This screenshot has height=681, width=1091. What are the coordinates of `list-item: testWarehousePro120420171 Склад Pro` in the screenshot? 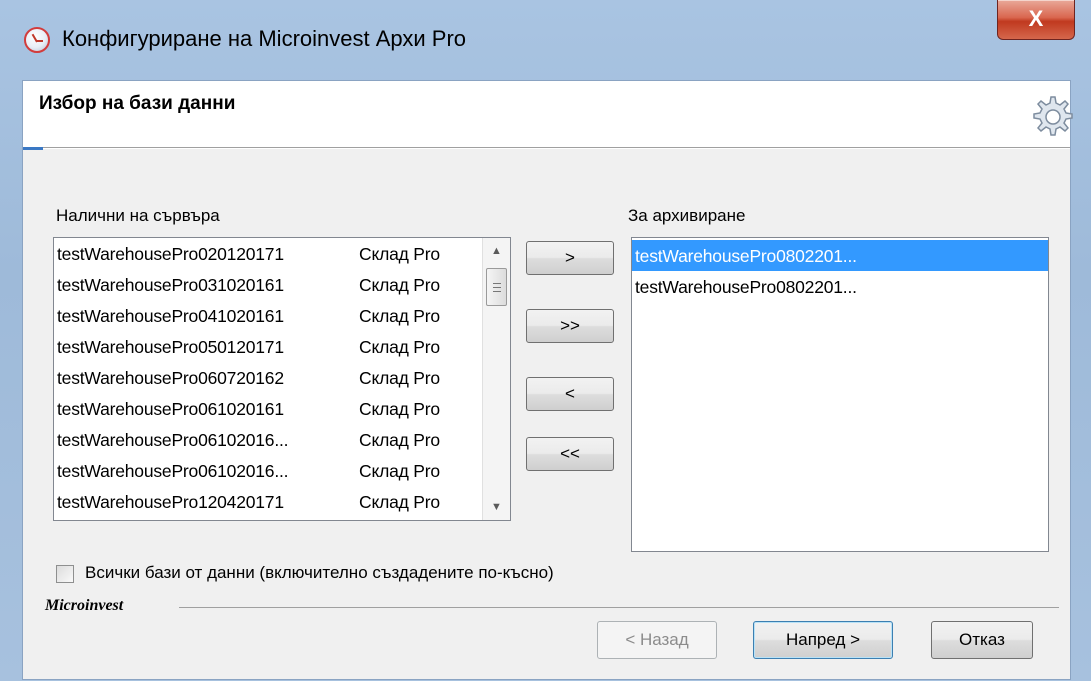 It's located at (282, 501).